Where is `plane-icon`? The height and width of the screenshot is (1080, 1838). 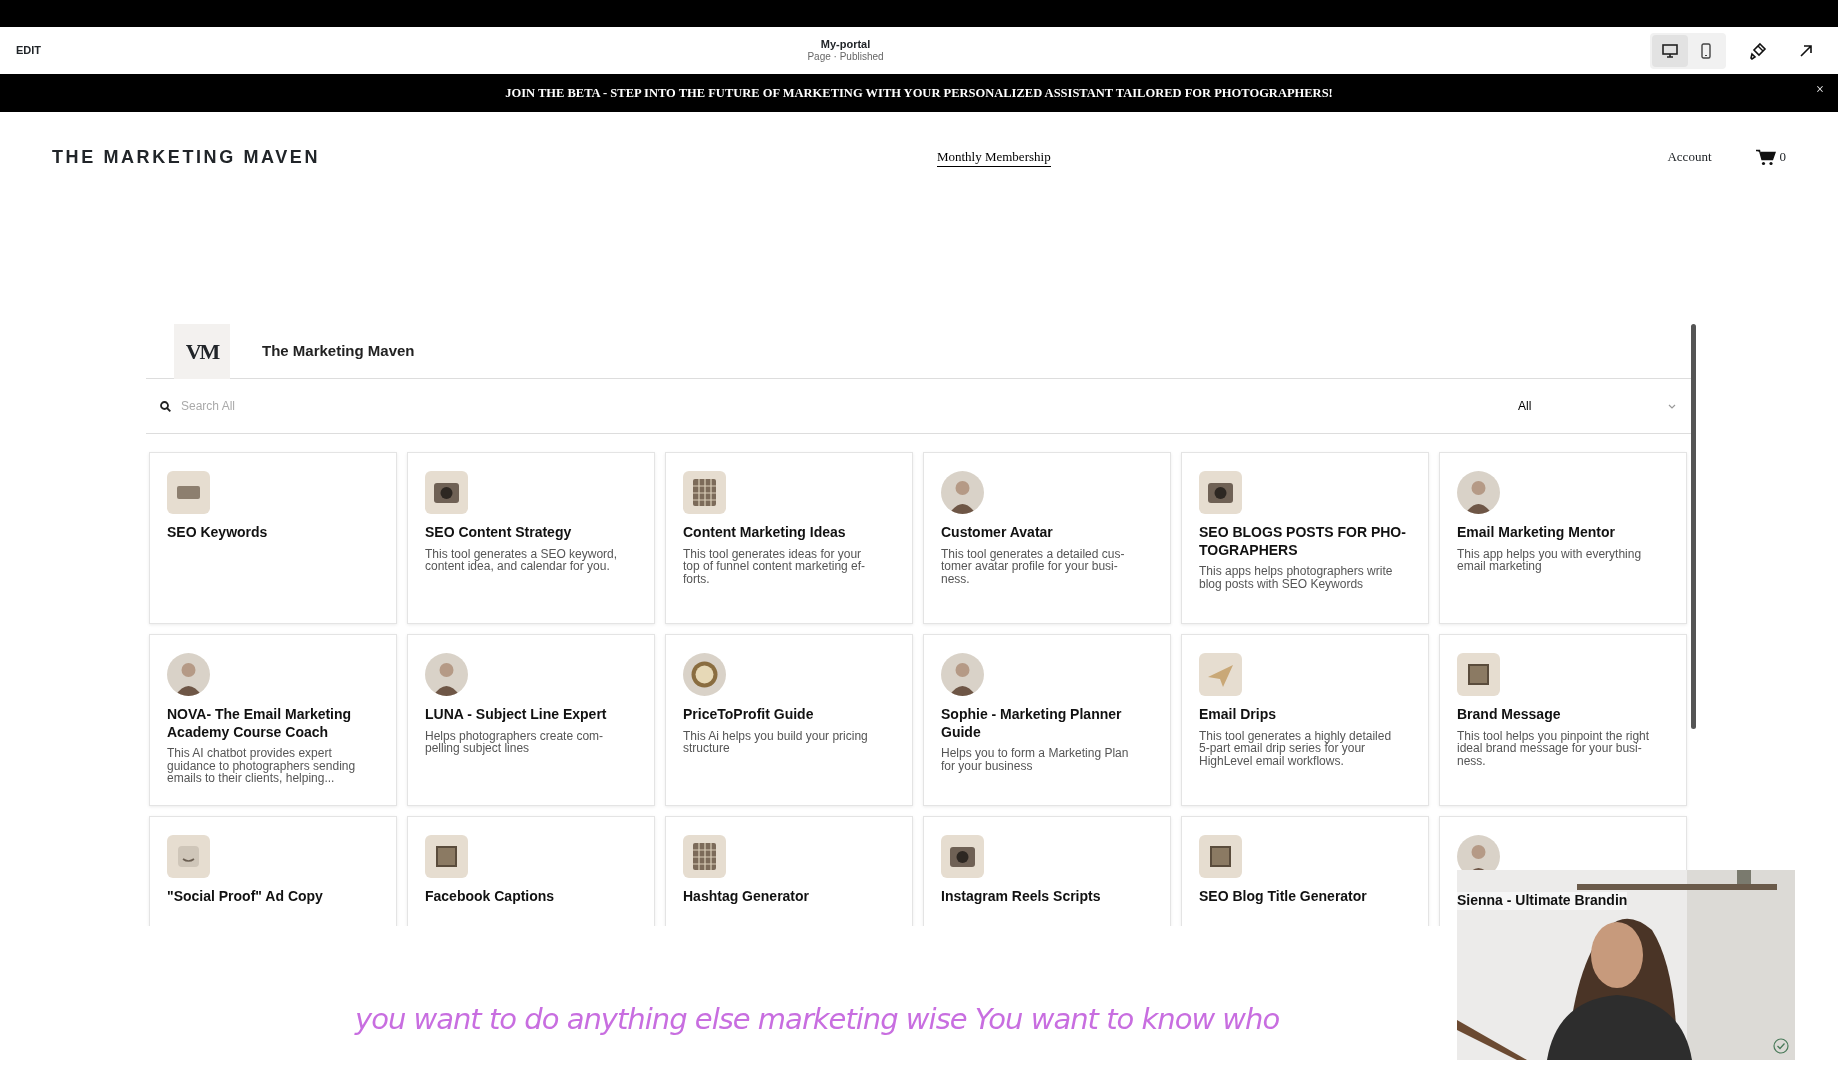 plane-icon is located at coordinates (1220, 674).